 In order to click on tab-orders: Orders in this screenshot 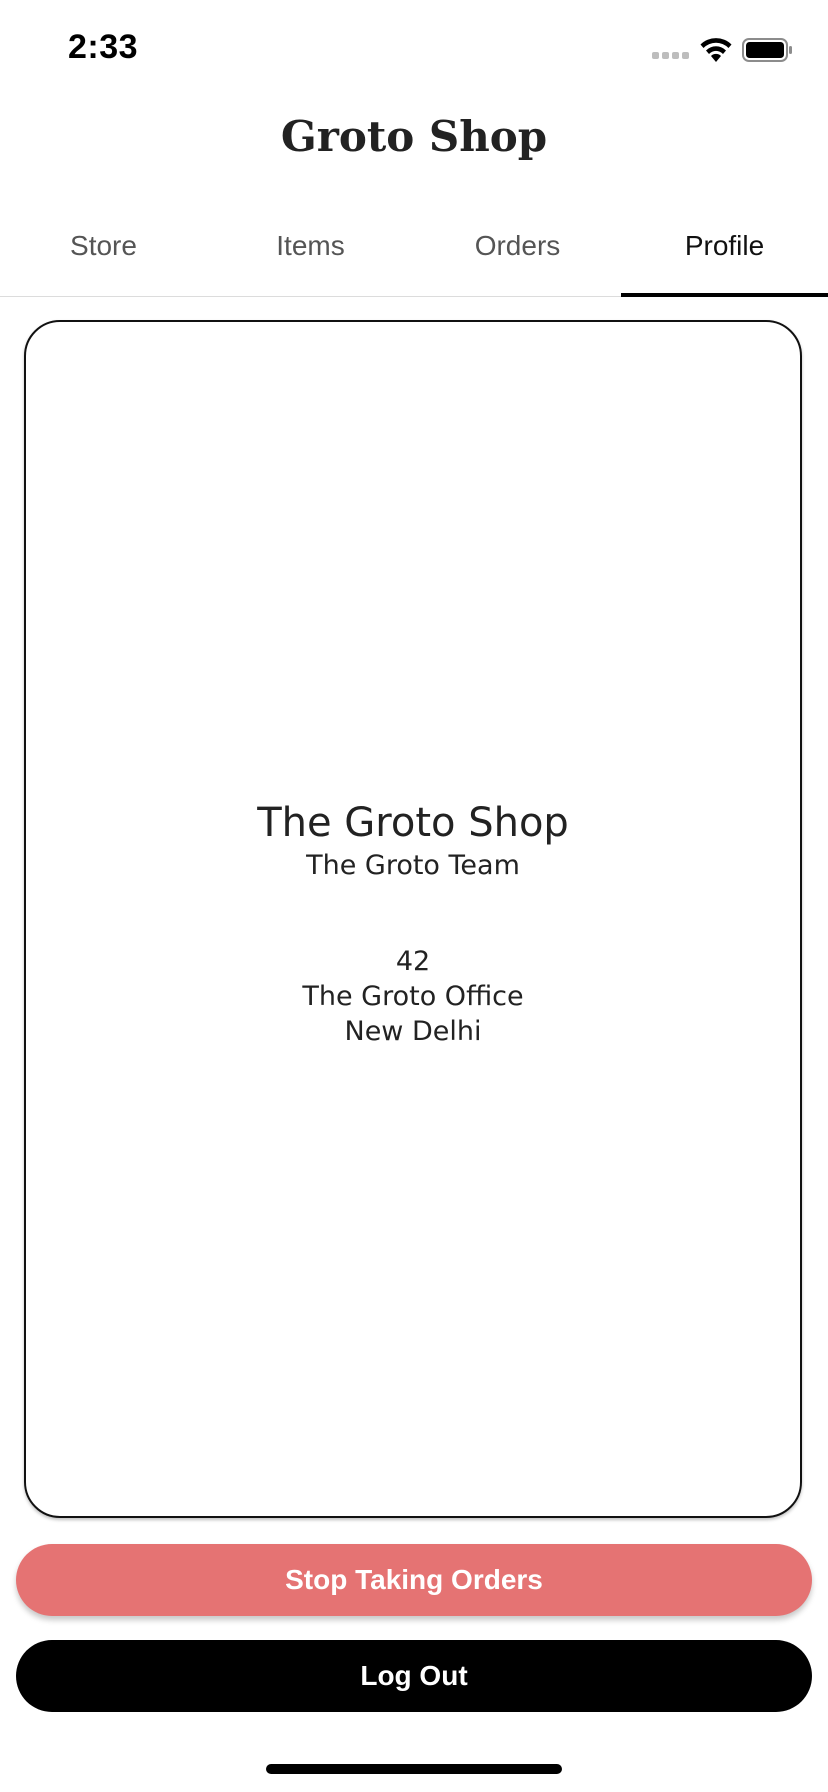, I will do `click(517, 253)`.